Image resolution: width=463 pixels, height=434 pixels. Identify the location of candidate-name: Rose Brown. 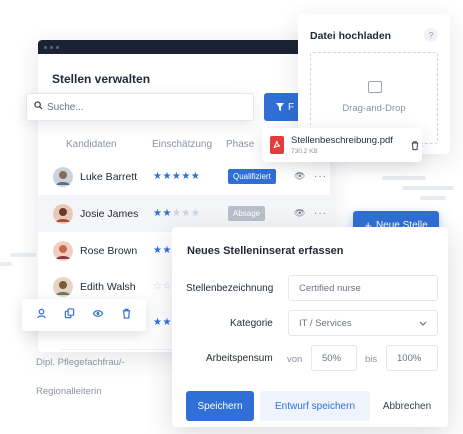
(109, 250).